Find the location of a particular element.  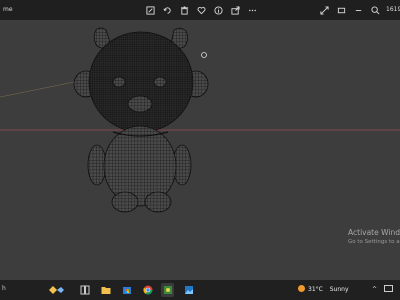

watermark-line2: Go to Settings to activ is located at coordinates (374, 242).